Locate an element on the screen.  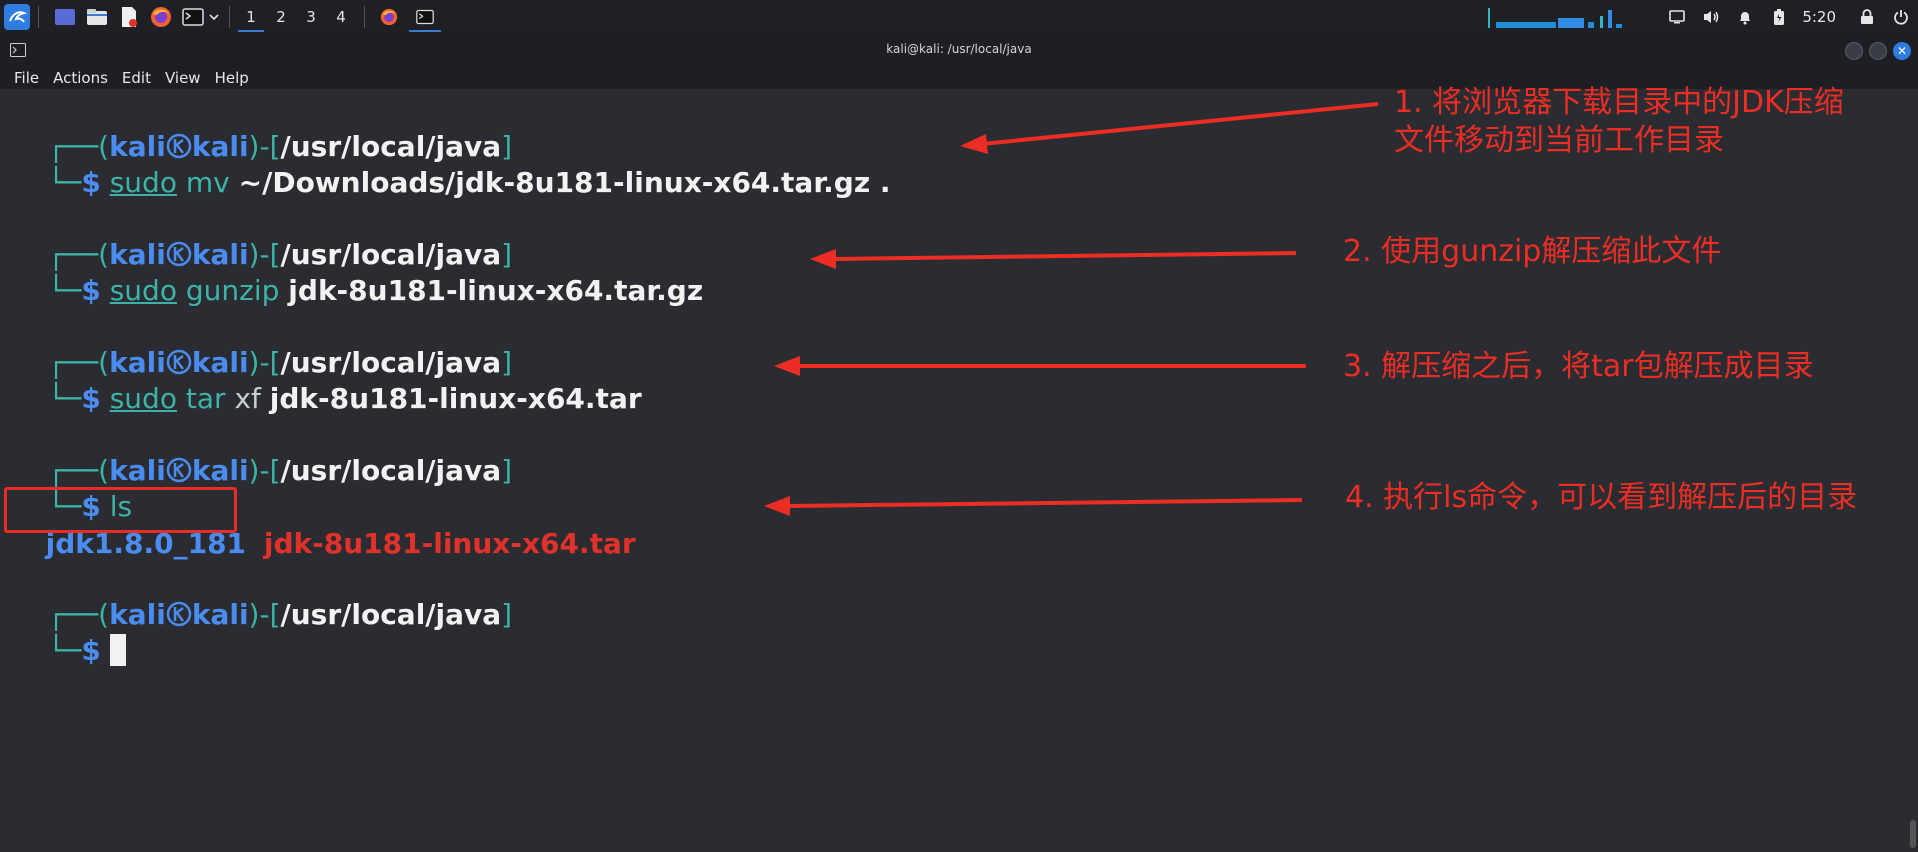
text-cursor is located at coordinates (117, 650).